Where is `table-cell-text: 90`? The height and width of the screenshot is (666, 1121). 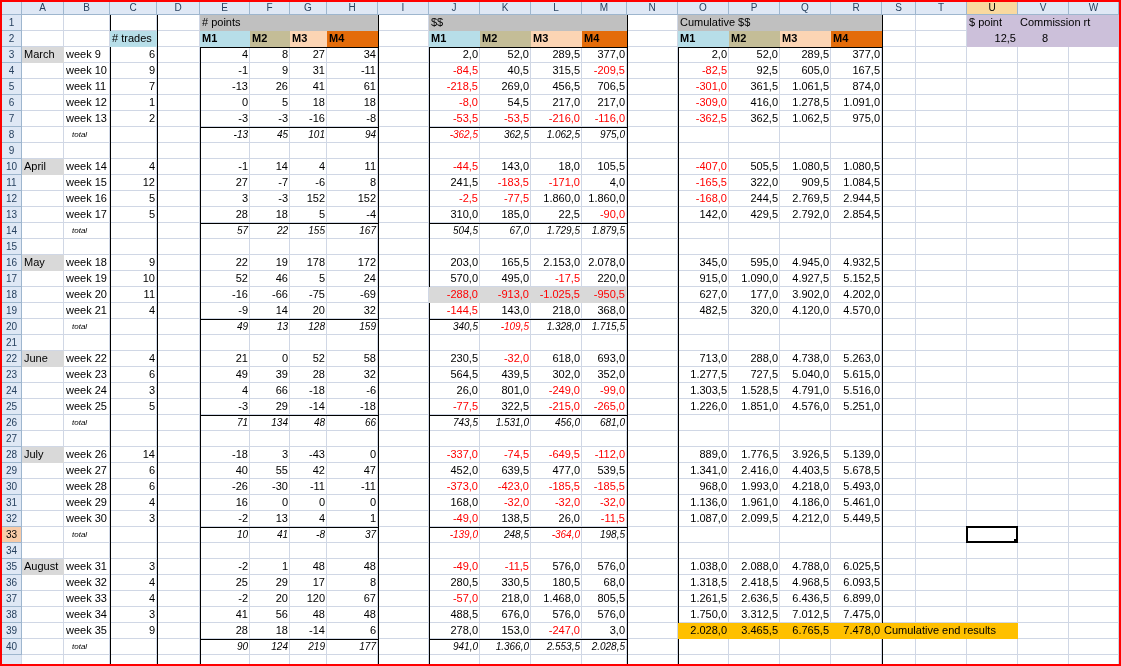 table-cell-text: 90 is located at coordinates (242, 647).